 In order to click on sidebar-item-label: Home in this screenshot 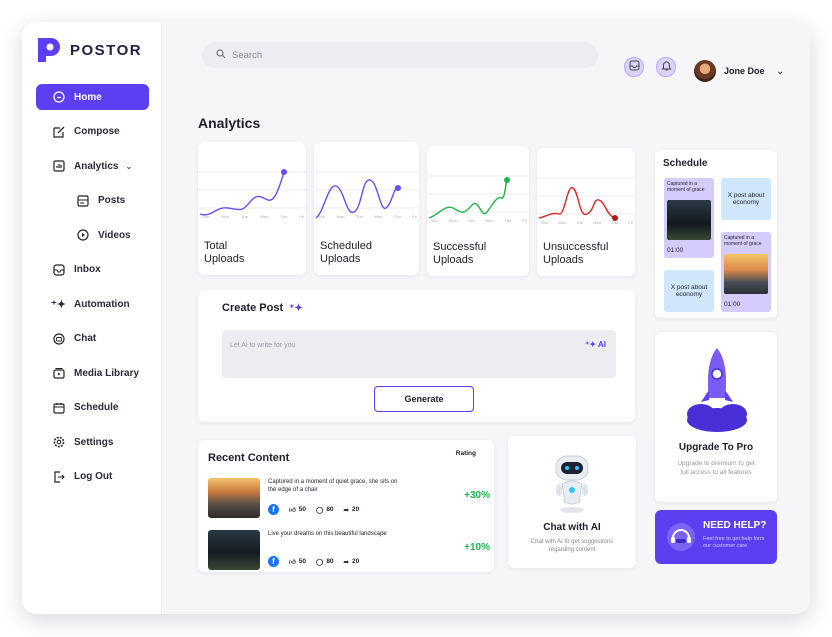, I will do `click(88, 97)`.